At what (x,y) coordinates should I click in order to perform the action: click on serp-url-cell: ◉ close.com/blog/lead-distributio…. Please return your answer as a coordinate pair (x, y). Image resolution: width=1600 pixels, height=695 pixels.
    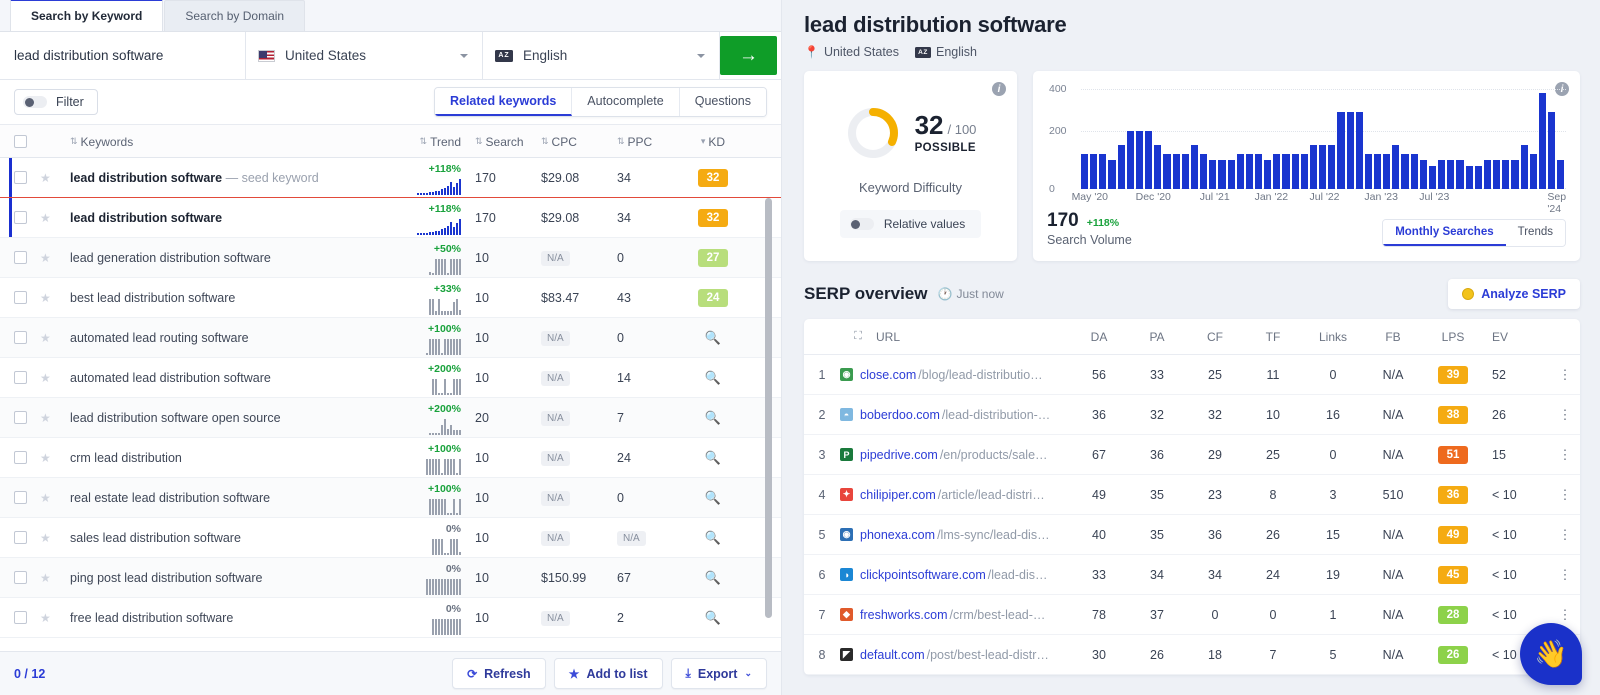
    Looking at the image, I should click on (955, 375).